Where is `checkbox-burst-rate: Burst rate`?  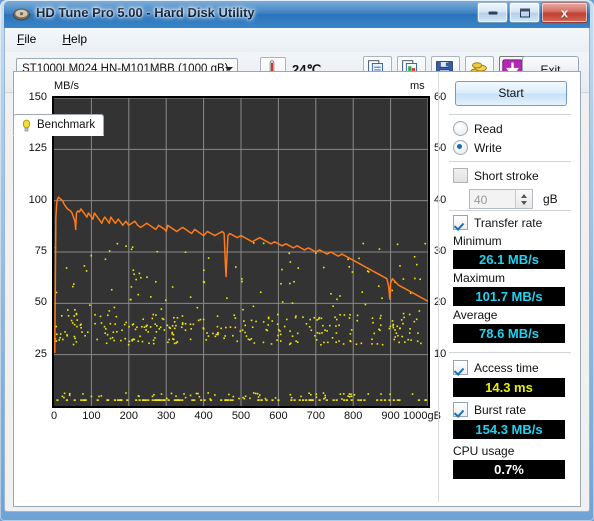
checkbox-burst-rate: Burst rate is located at coordinates (489, 409).